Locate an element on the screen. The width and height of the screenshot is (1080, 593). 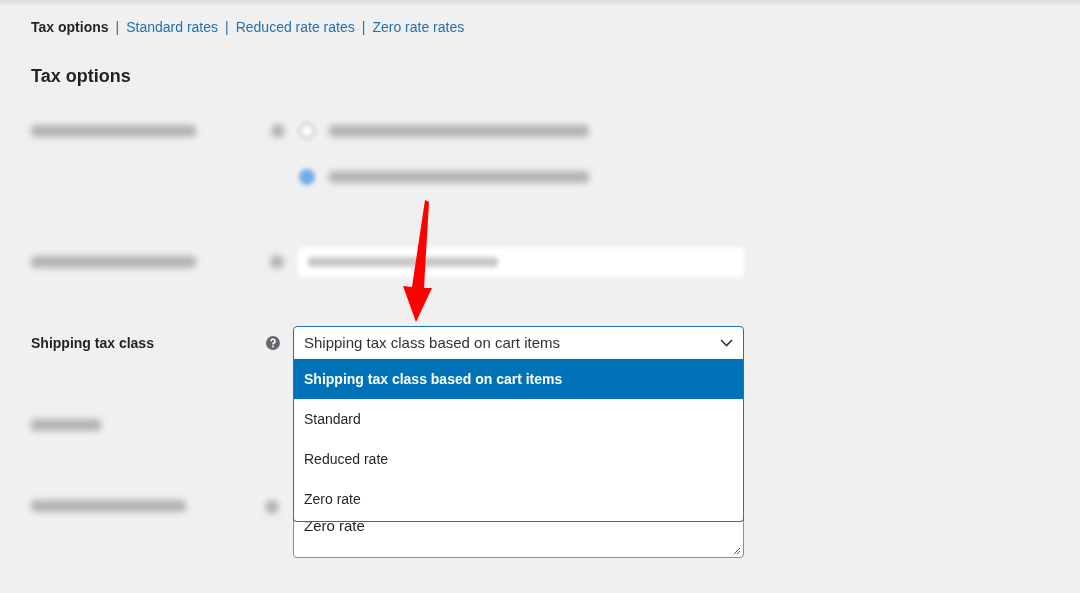
section-heading: Tax options is located at coordinates (81, 76).